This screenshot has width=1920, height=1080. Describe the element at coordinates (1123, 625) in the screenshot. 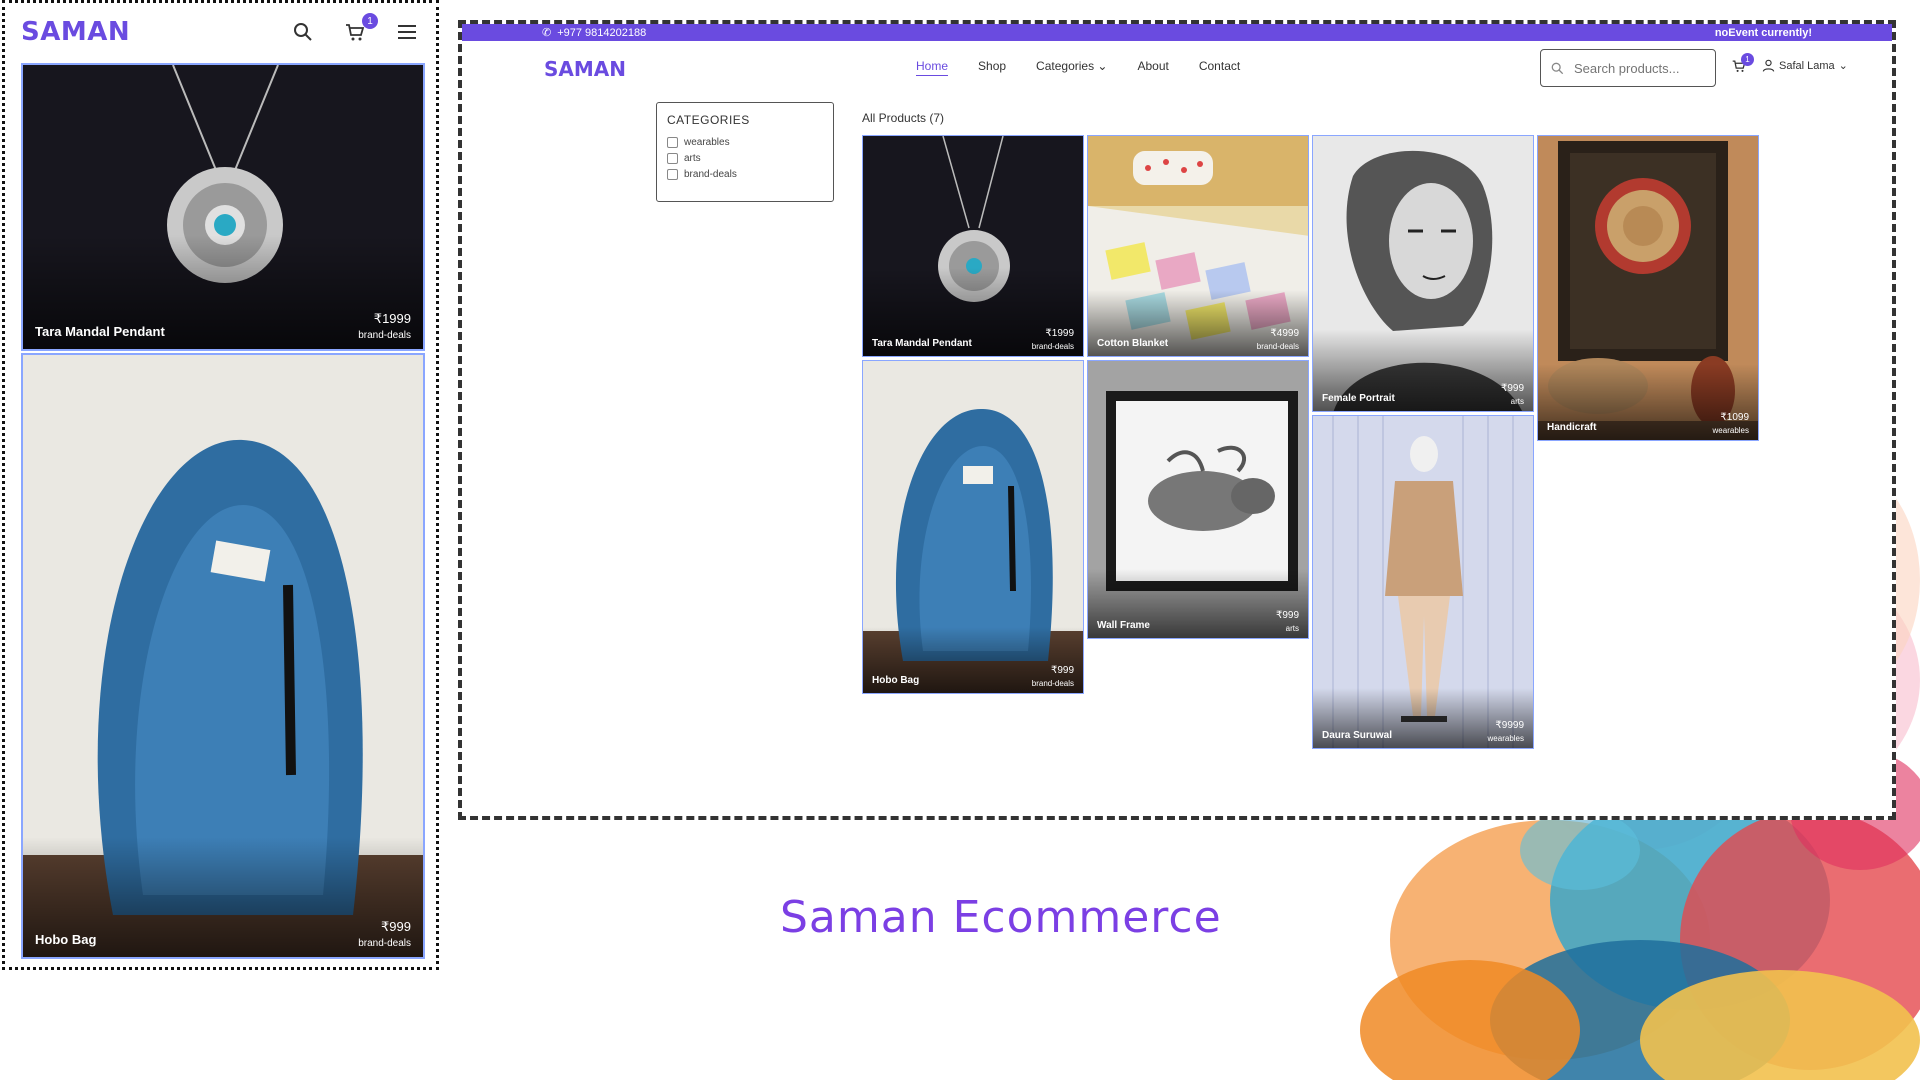

I see `product-name: Wall Frame` at that location.